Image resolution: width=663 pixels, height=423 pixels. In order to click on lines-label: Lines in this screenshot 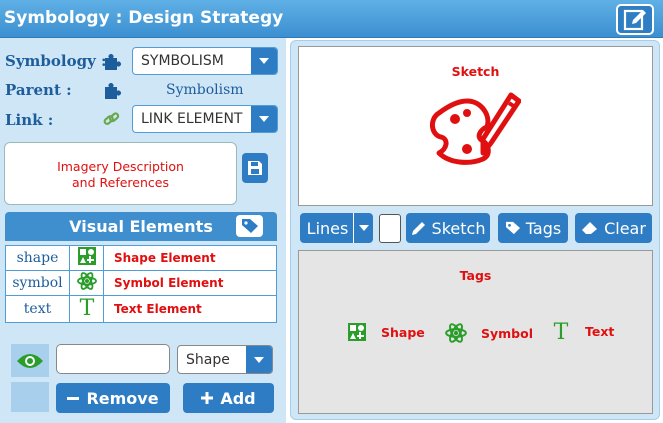, I will do `click(327, 228)`.